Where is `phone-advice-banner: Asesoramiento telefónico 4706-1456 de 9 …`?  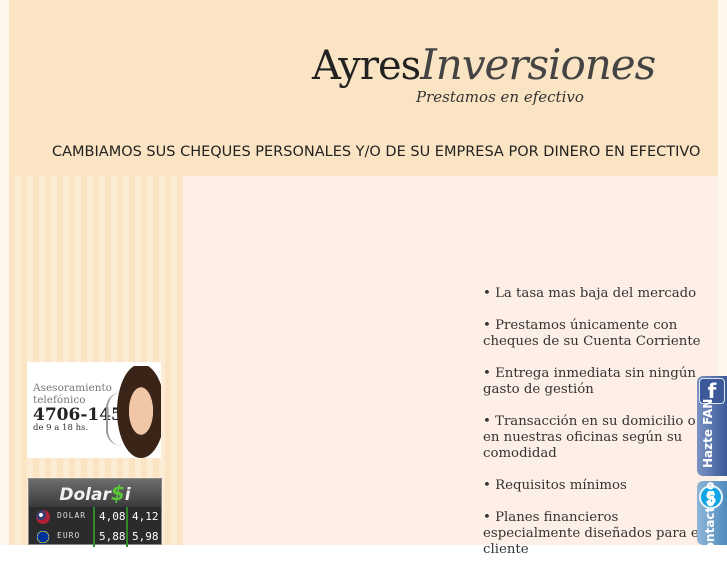 phone-advice-banner: Asesoramiento telefónico 4706-1456 de 9 … is located at coordinates (94, 410).